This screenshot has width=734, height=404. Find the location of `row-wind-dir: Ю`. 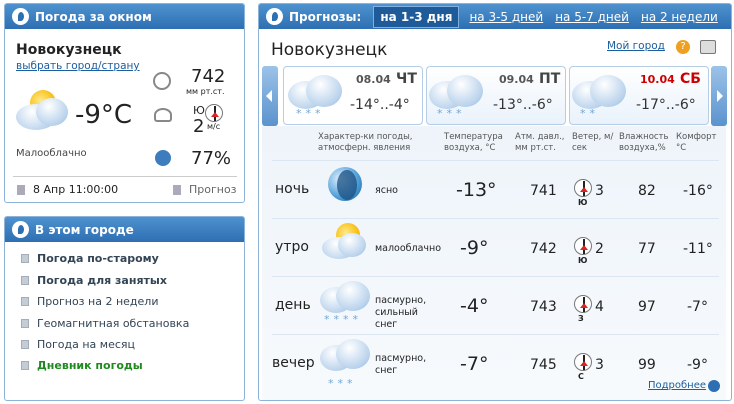

row-wind-dir: Ю is located at coordinates (583, 202).